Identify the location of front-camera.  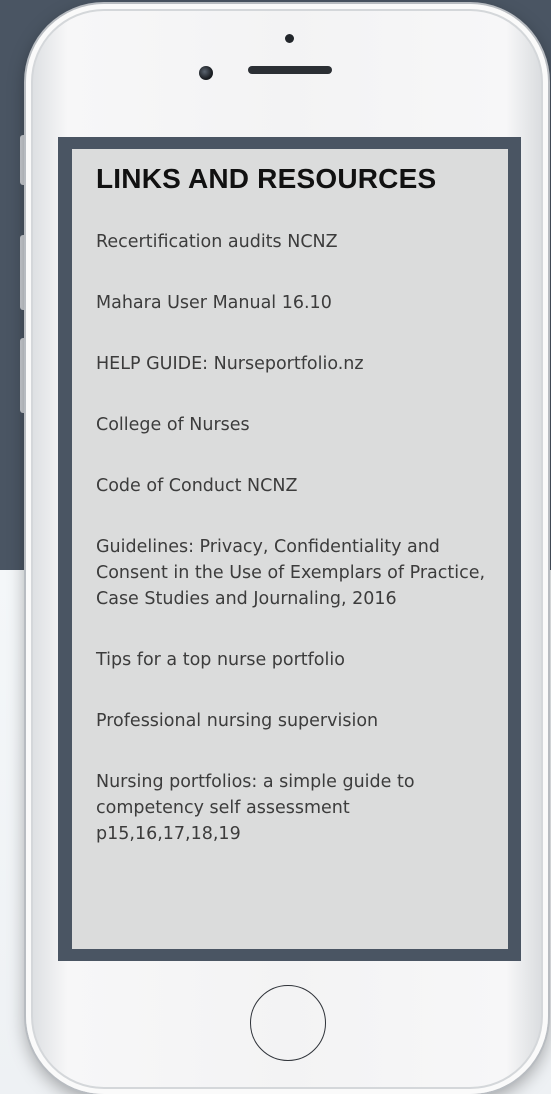
(206, 73).